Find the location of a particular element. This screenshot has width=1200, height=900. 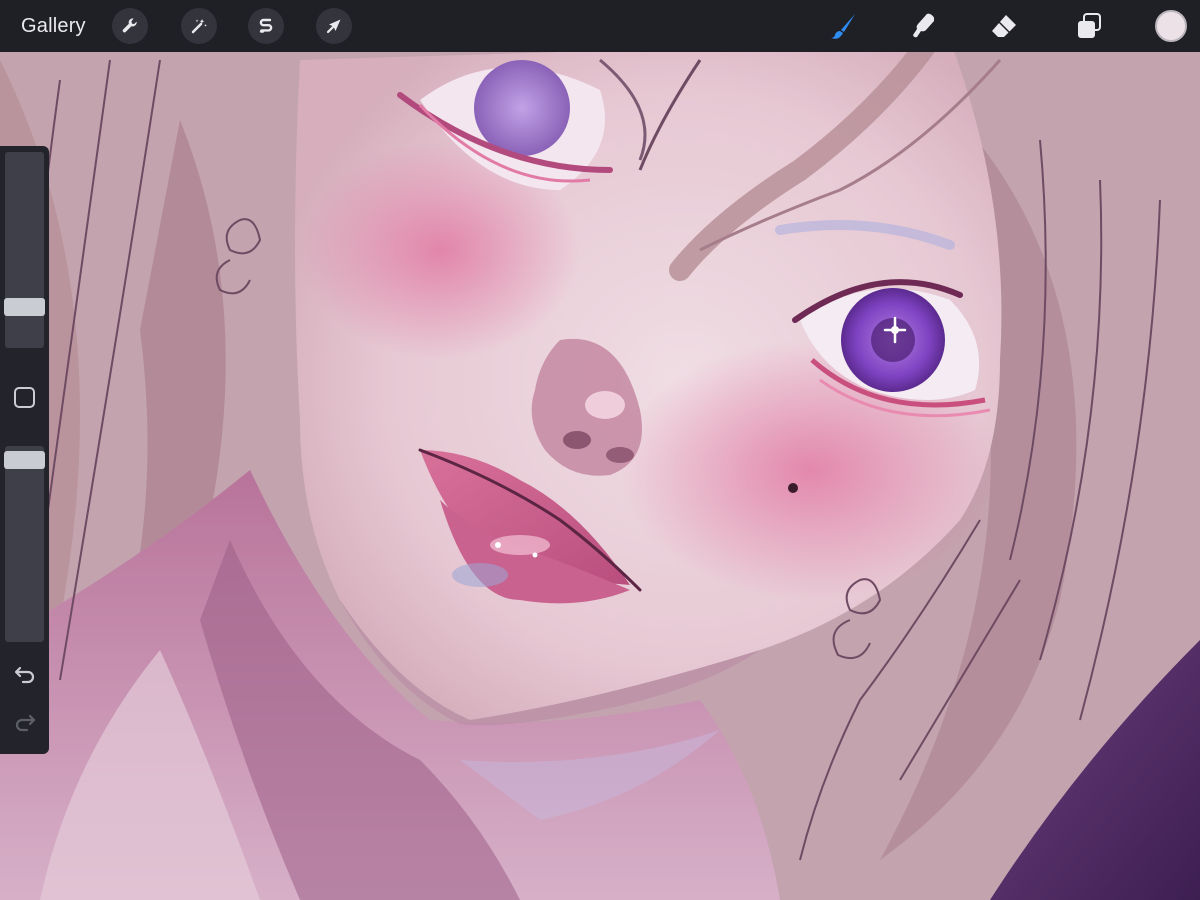

layers-icon is located at coordinates (1089, 25).